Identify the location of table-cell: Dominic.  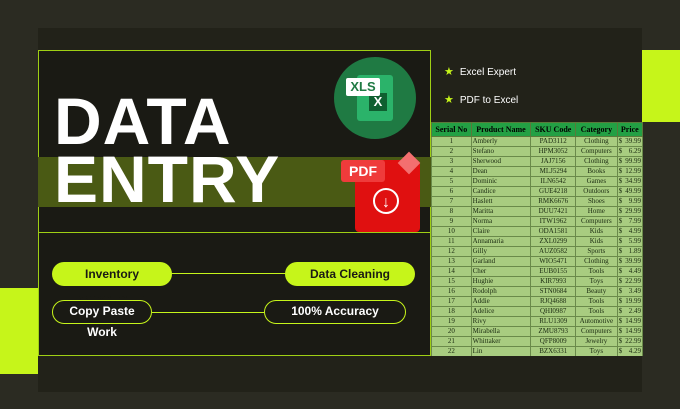
(501, 181).